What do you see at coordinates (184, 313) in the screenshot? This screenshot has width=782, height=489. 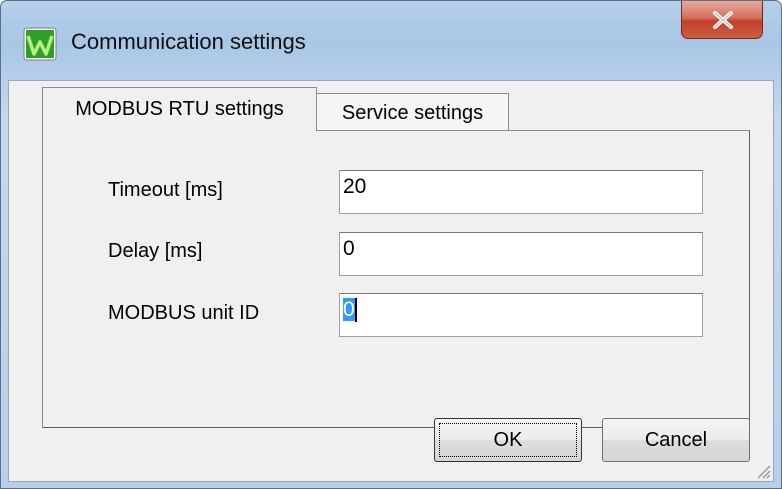 I see `unit-id-label: MODBUS unit ID` at bounding box center [184, 313].